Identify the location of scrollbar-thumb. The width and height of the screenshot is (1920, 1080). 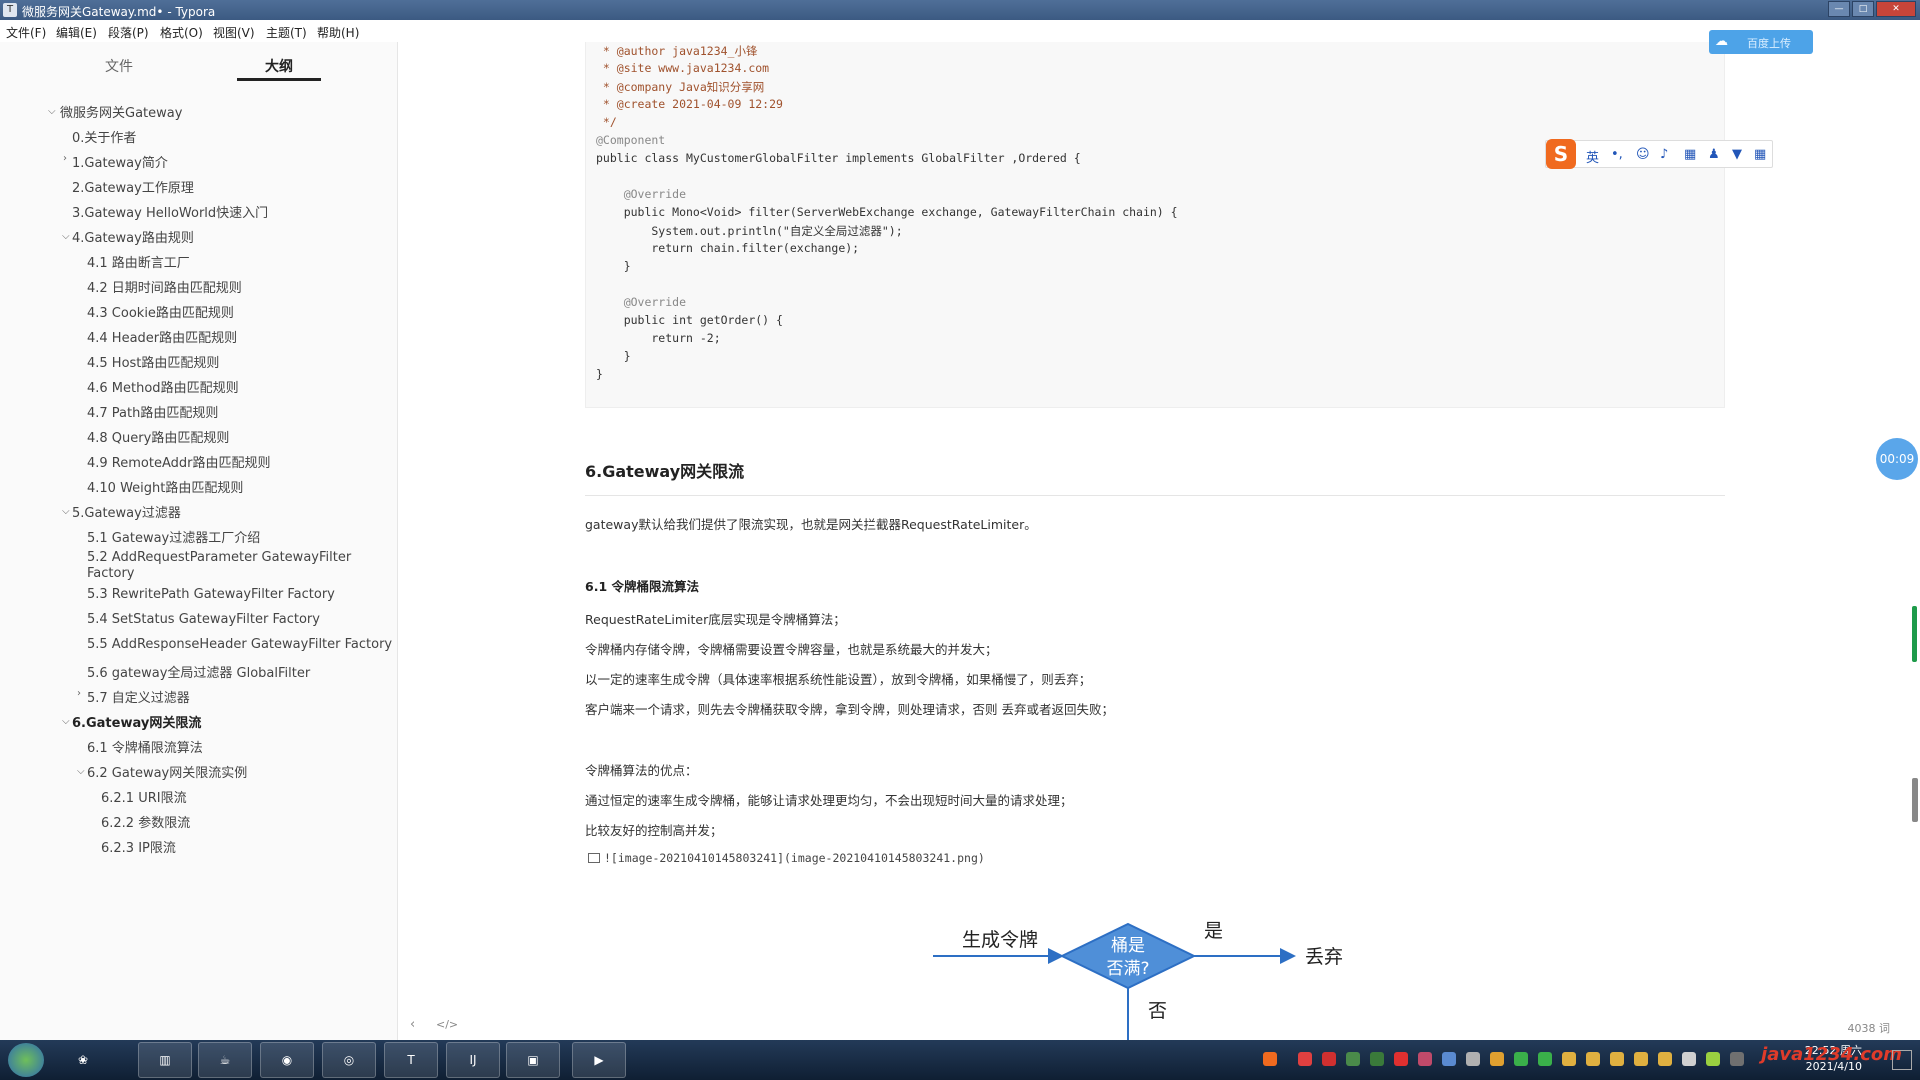
(1915, 800).